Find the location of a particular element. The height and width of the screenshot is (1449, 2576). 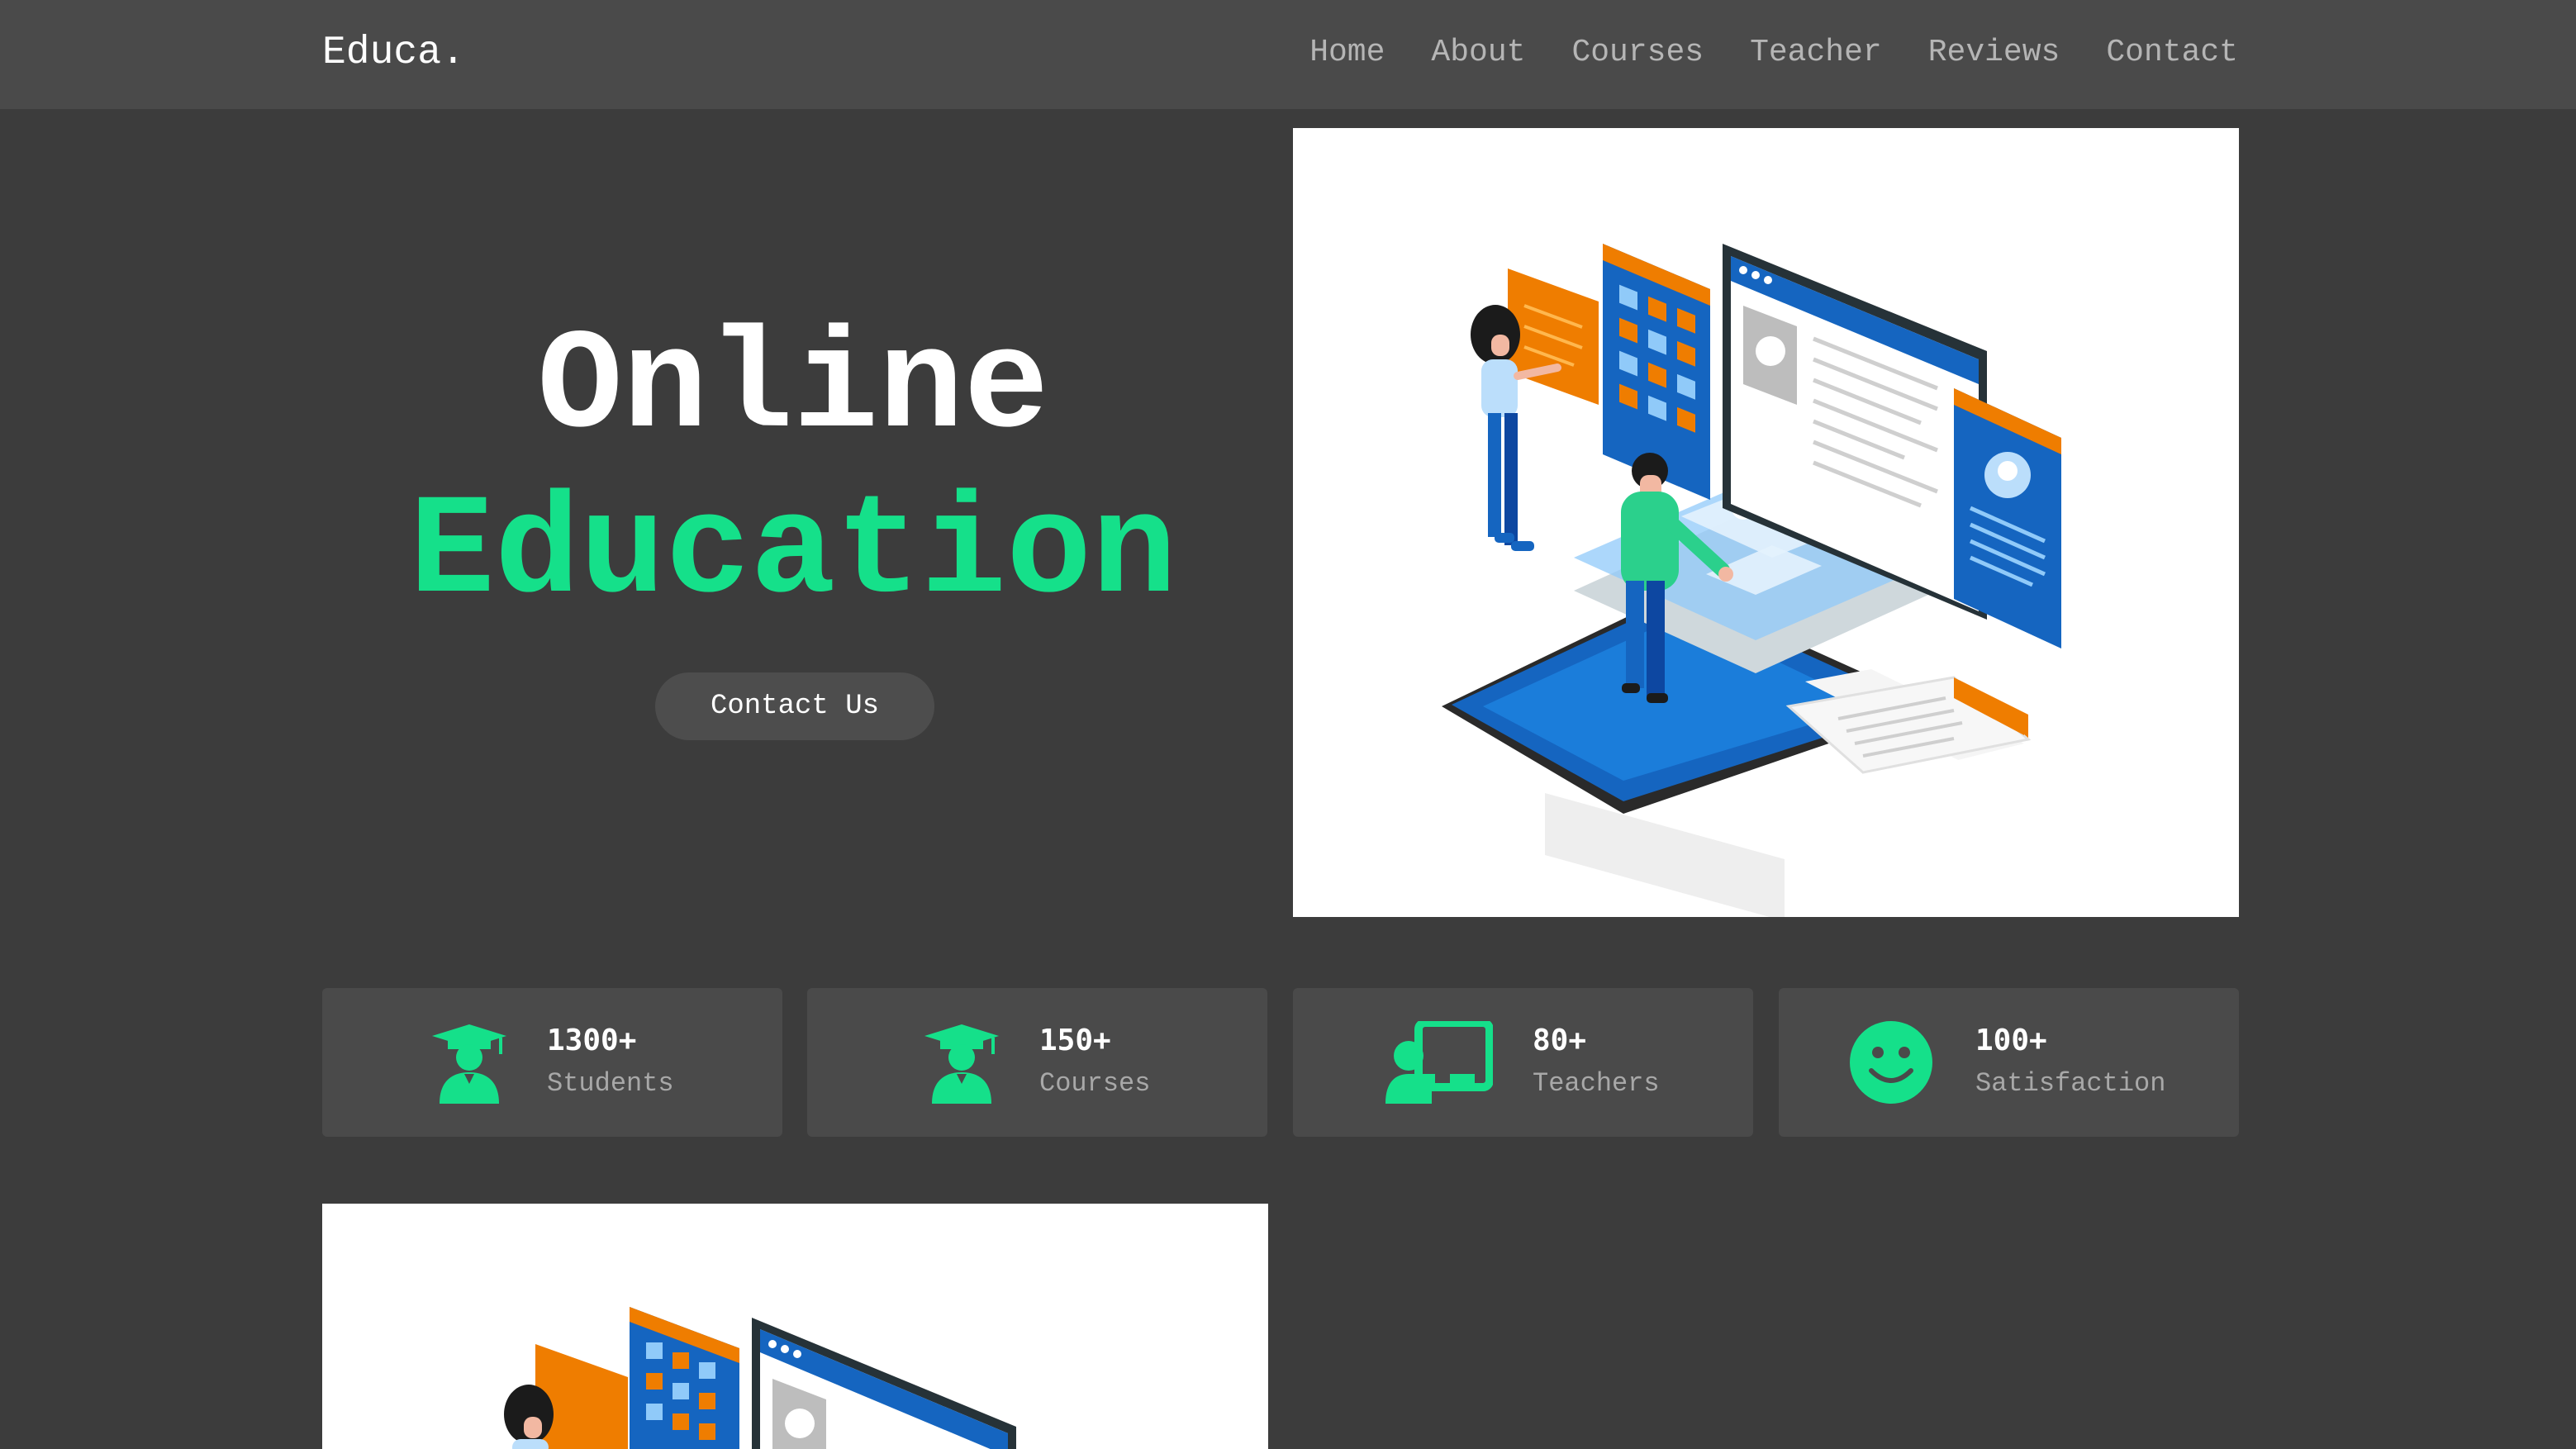

stat-label-teachers: Teachers is located at coordinates (1596, 1083).